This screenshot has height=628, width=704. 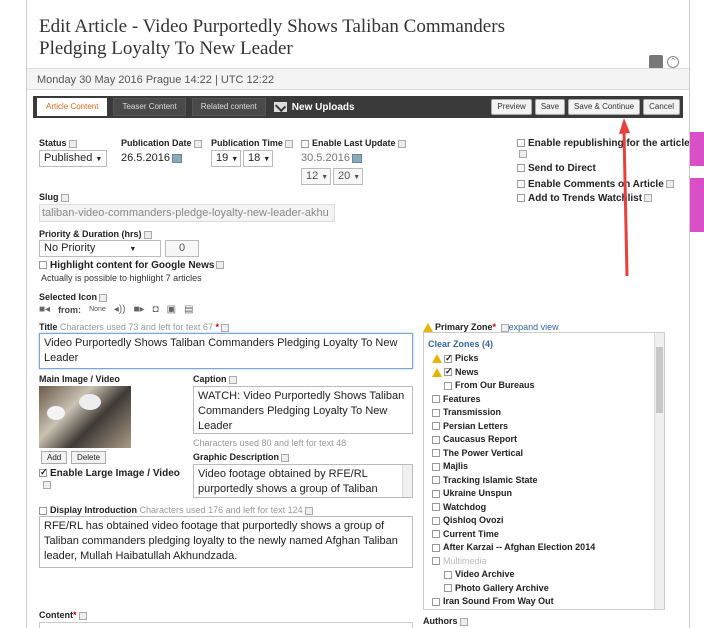 I want to click on collapse-icon: ⌃, so click(x=673, y=62).